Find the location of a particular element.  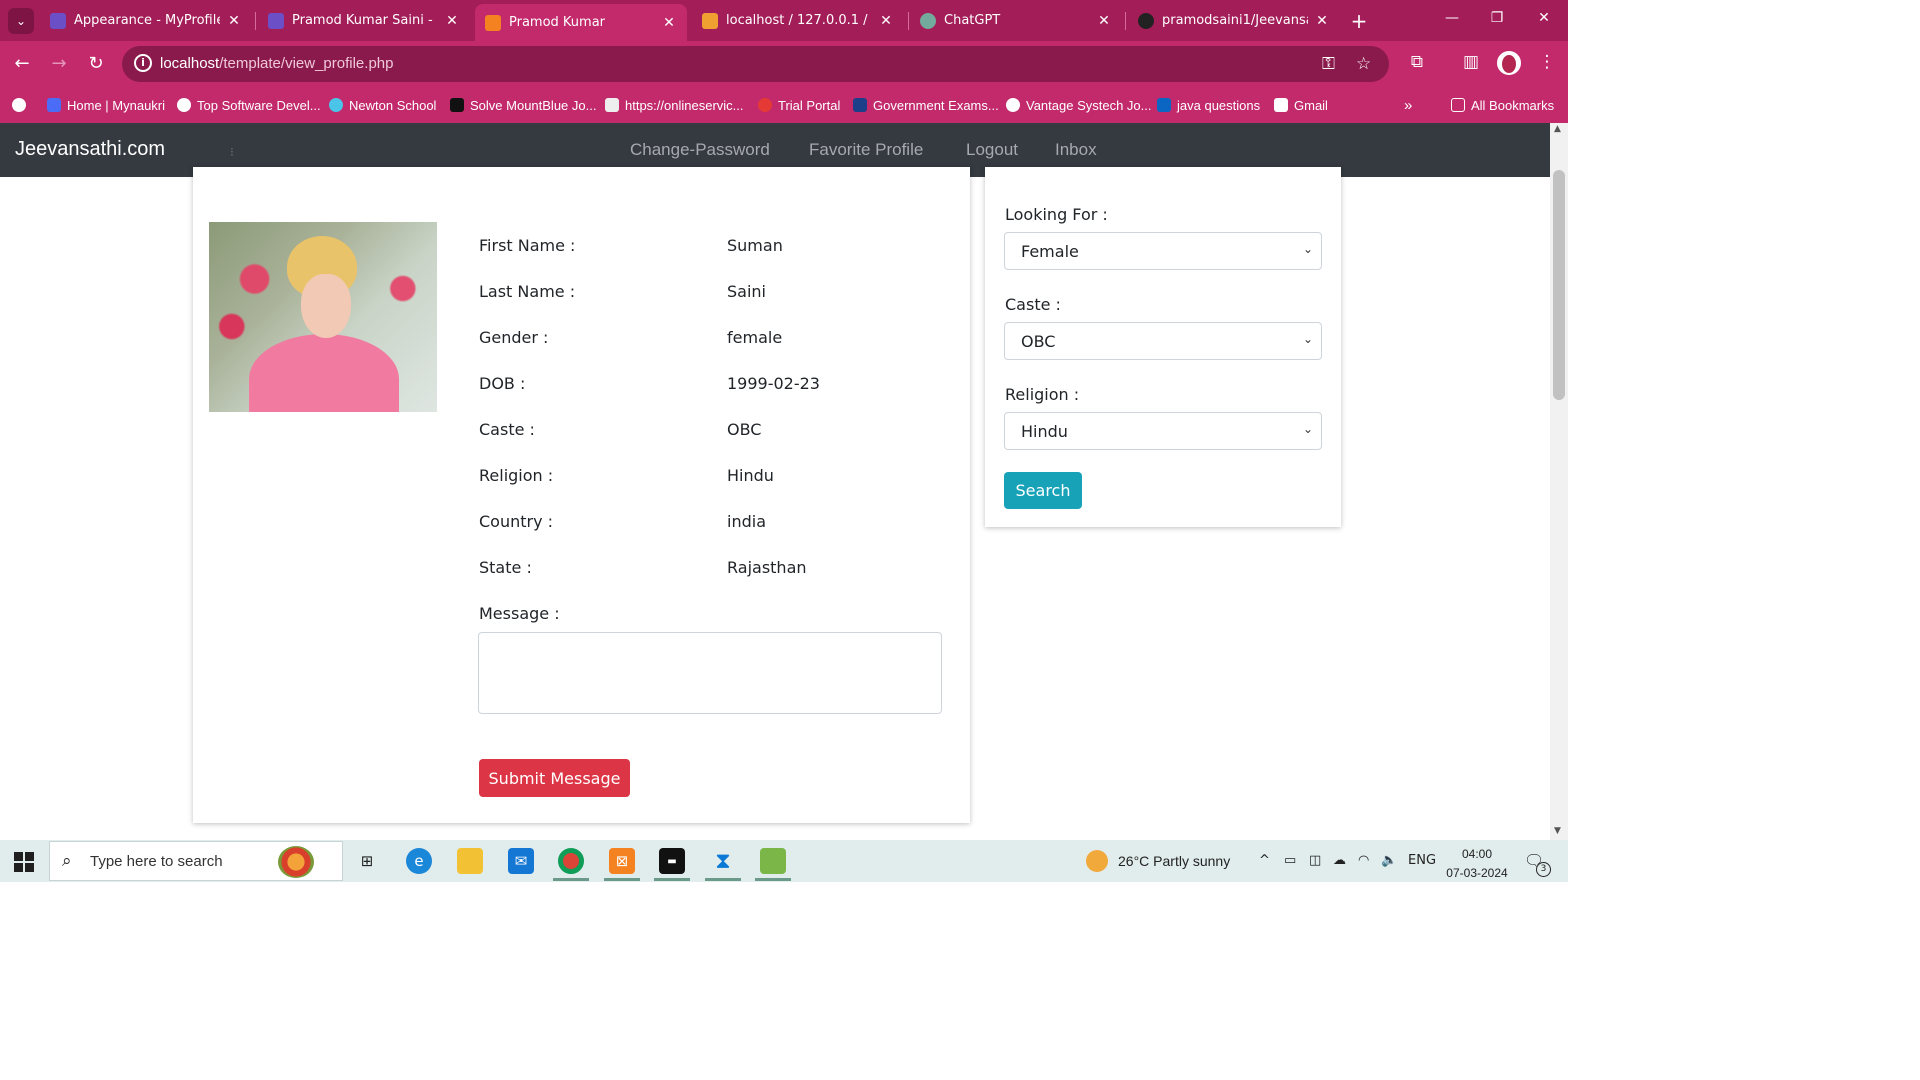

more-bookmarks-icon: » is located at coordinates (1408, 105).